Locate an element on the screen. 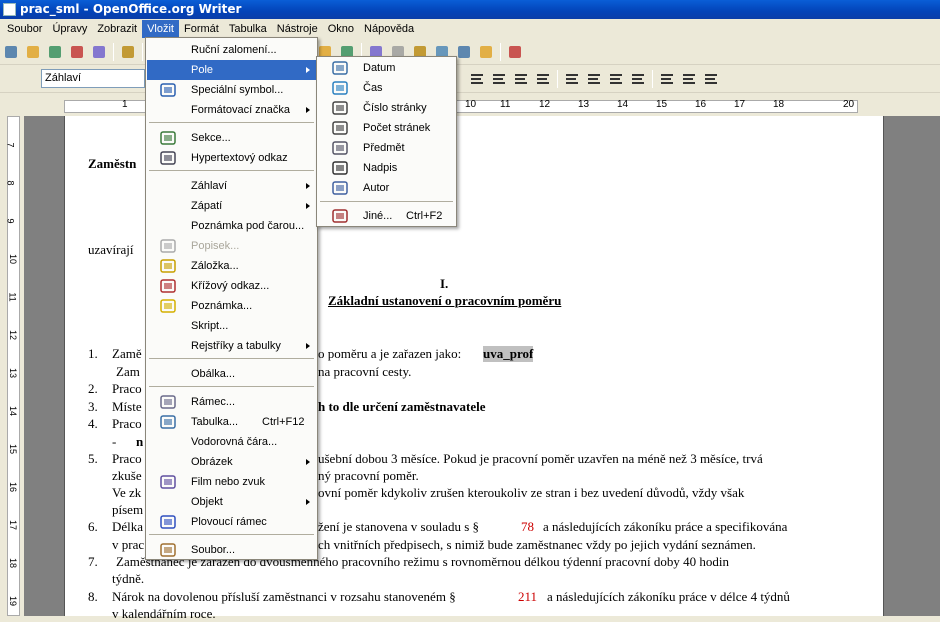  numbering-icon is located at coordinates (572, 79).